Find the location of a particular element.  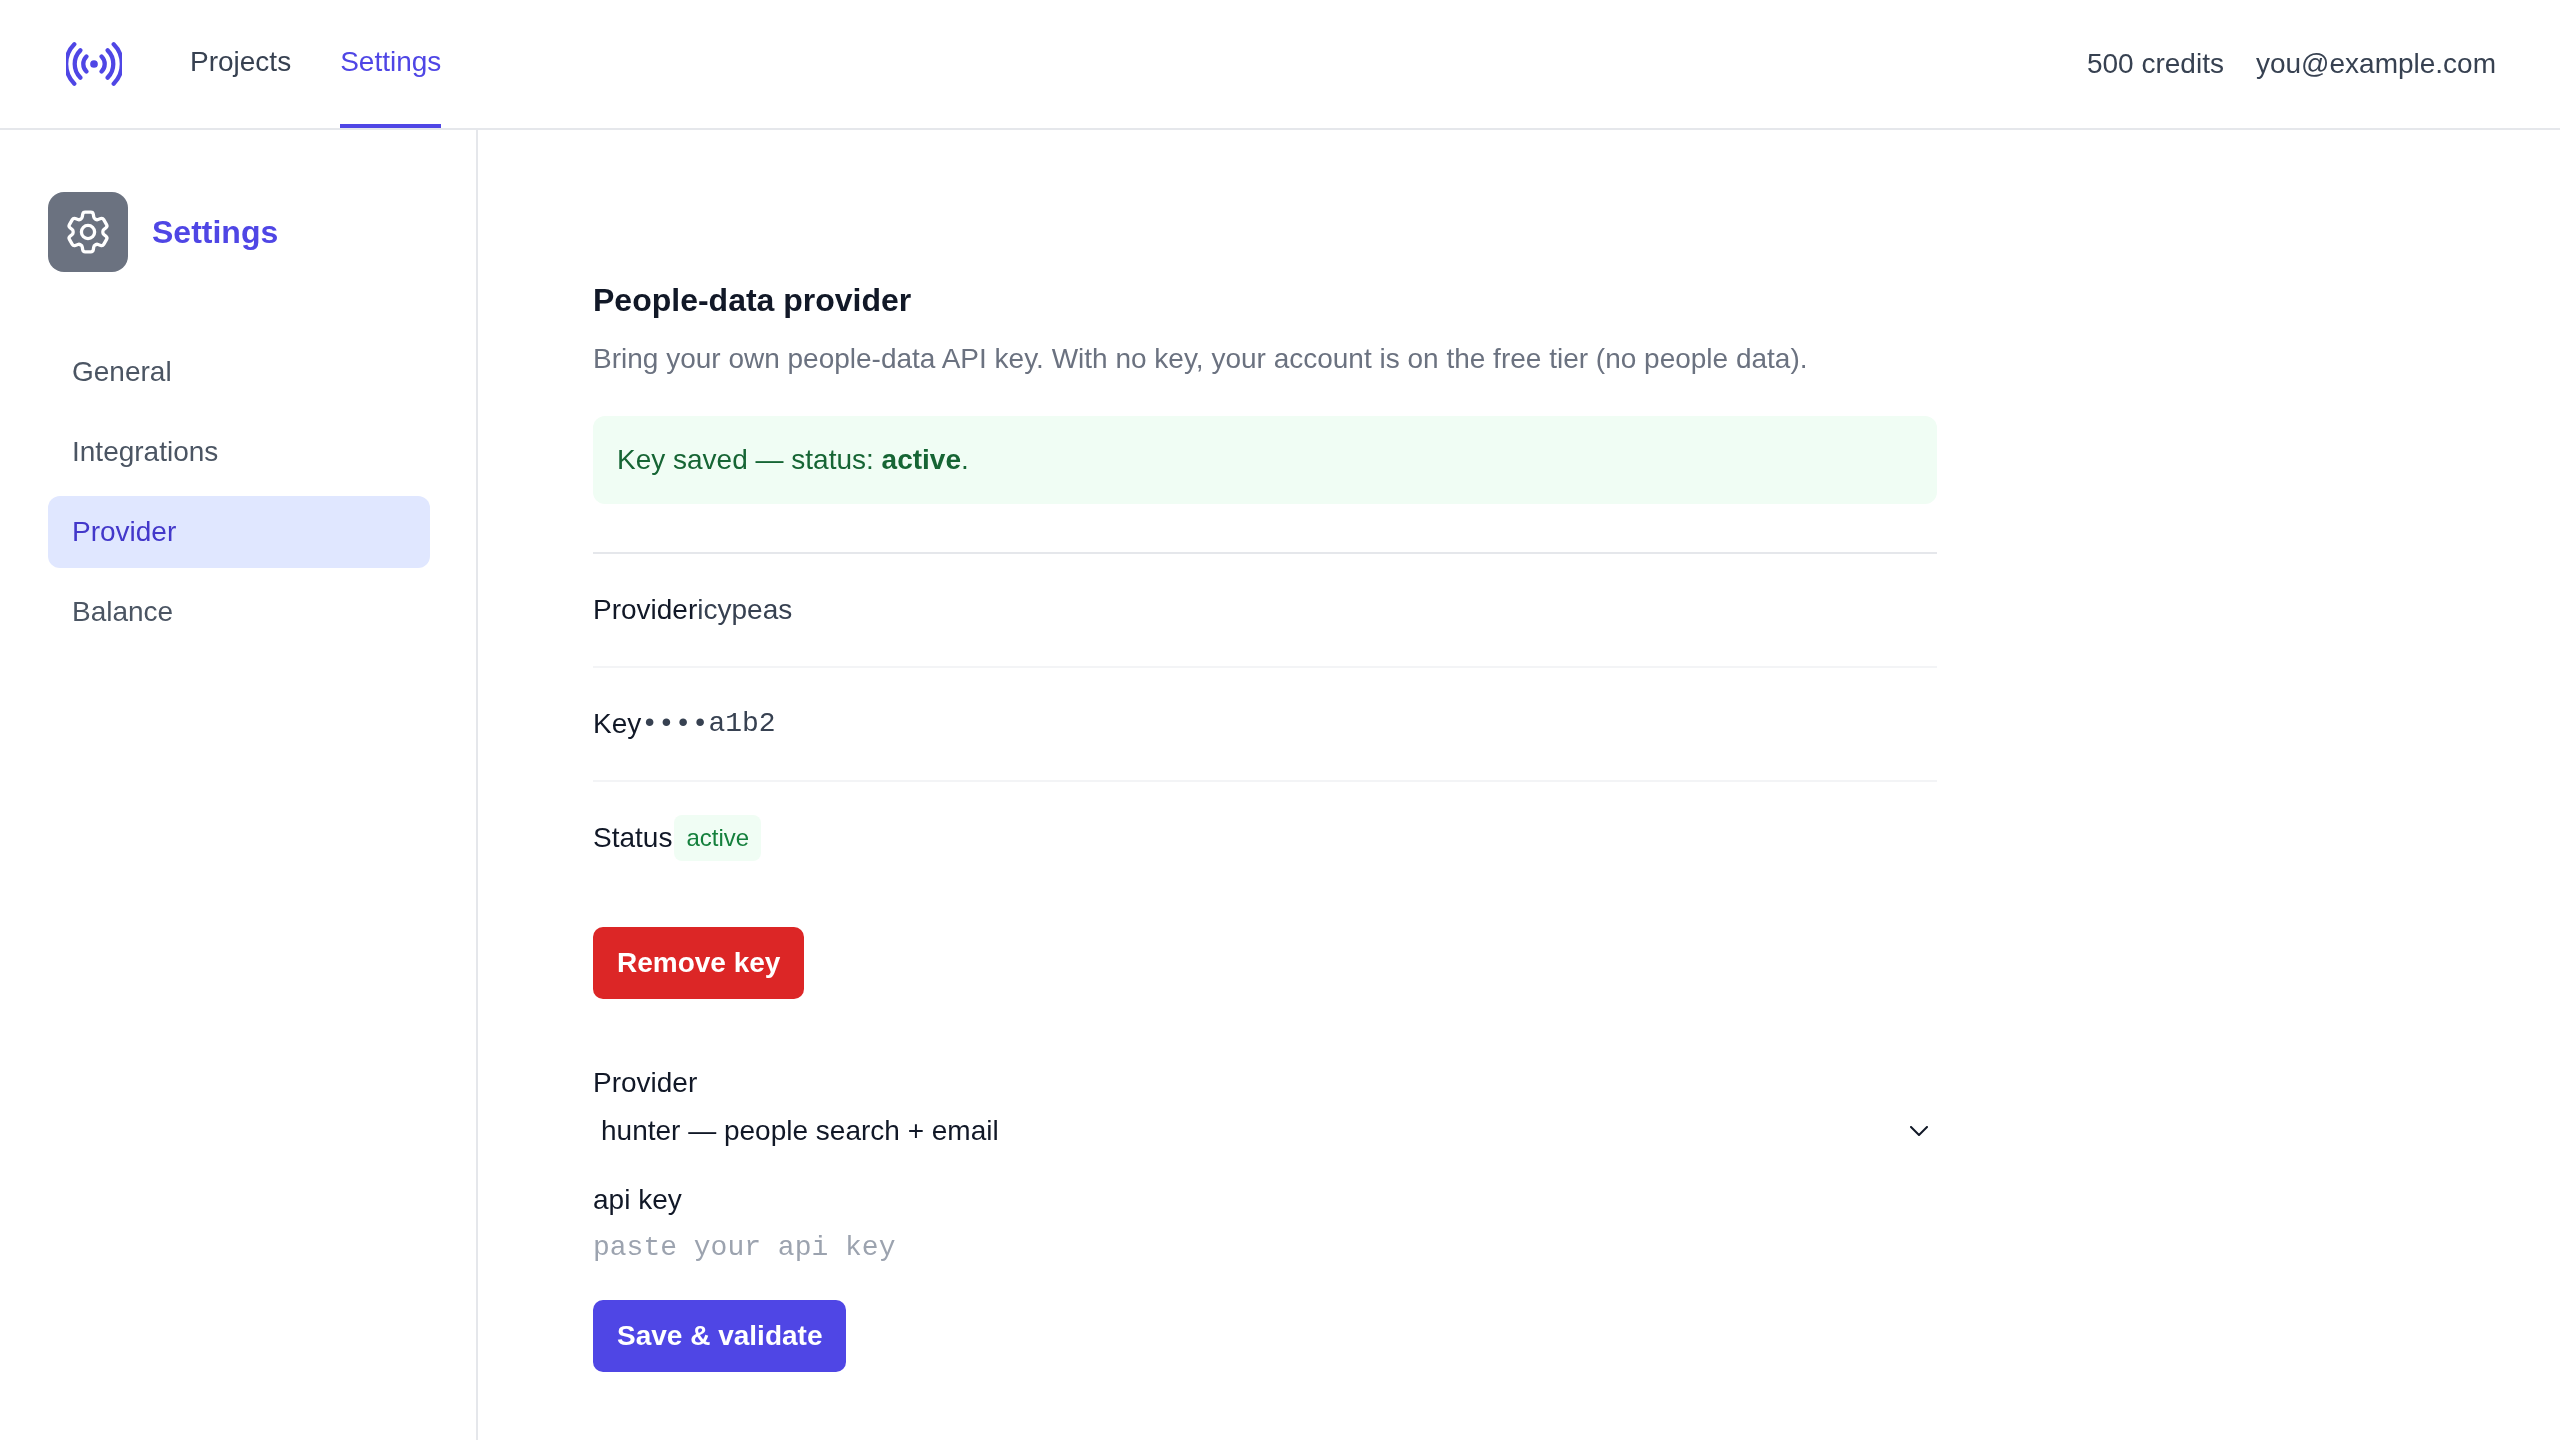

sidebar-title: Settings is located at coordinates (215, 232).